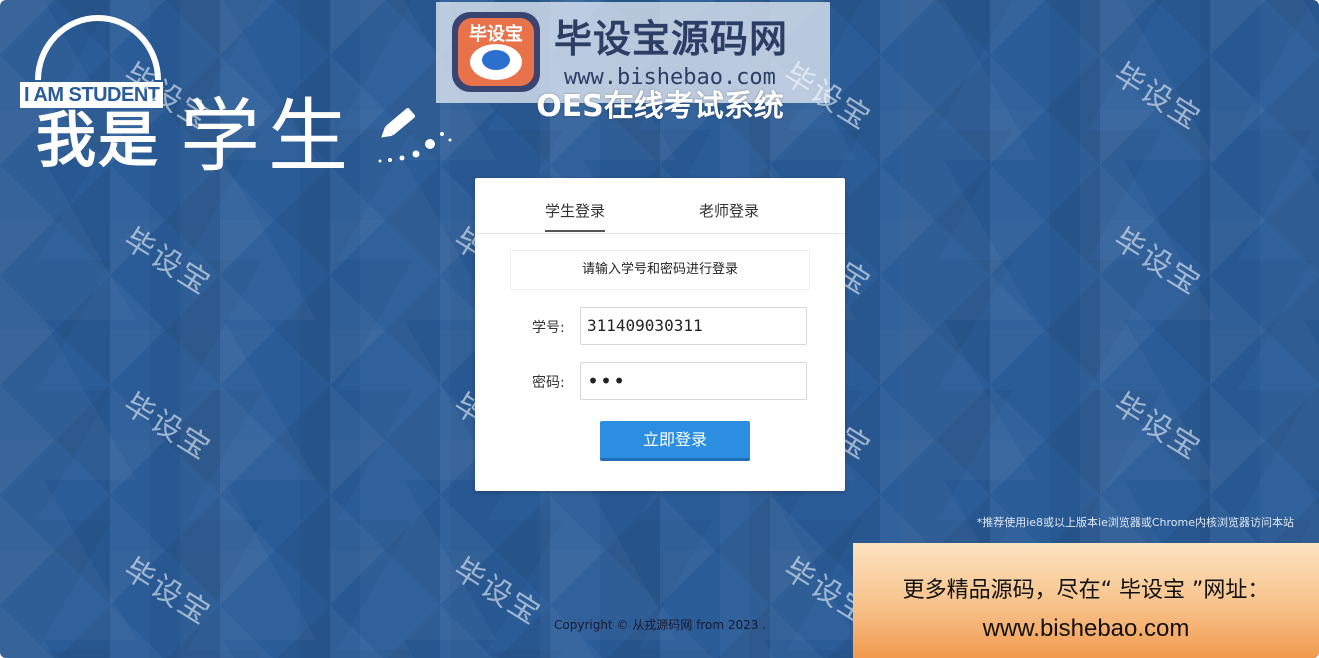  What do you see at coordinates (98, 141) in the screenshot?
I see `logo-text-part1: 我是` at bounding box center [98, 141].